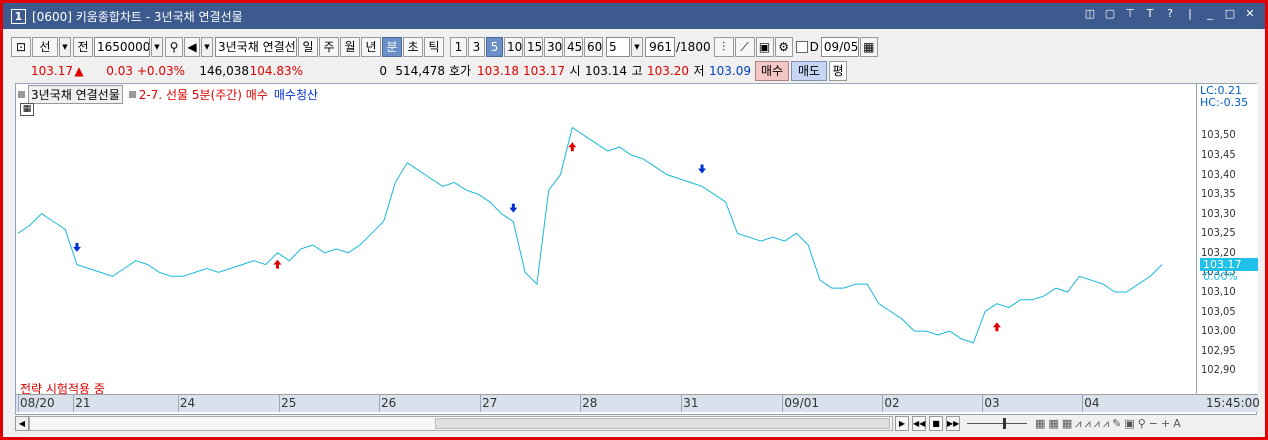 This screenshot has width=1268, height=440. What do you see at coordinates (1165, 424) in the screenshot?
I see `plus-icon: +` at bounding box center [1165, 424].